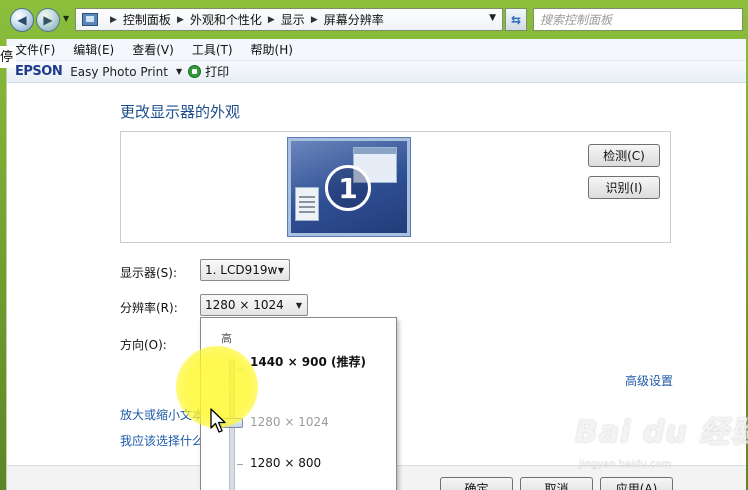 Image resolution: width=748 pixels, height=490 pixels. Describe the element at coordinates (244, 305) in the screenshot. I see `resolution-select-value: 1280 × 1024` at that location.